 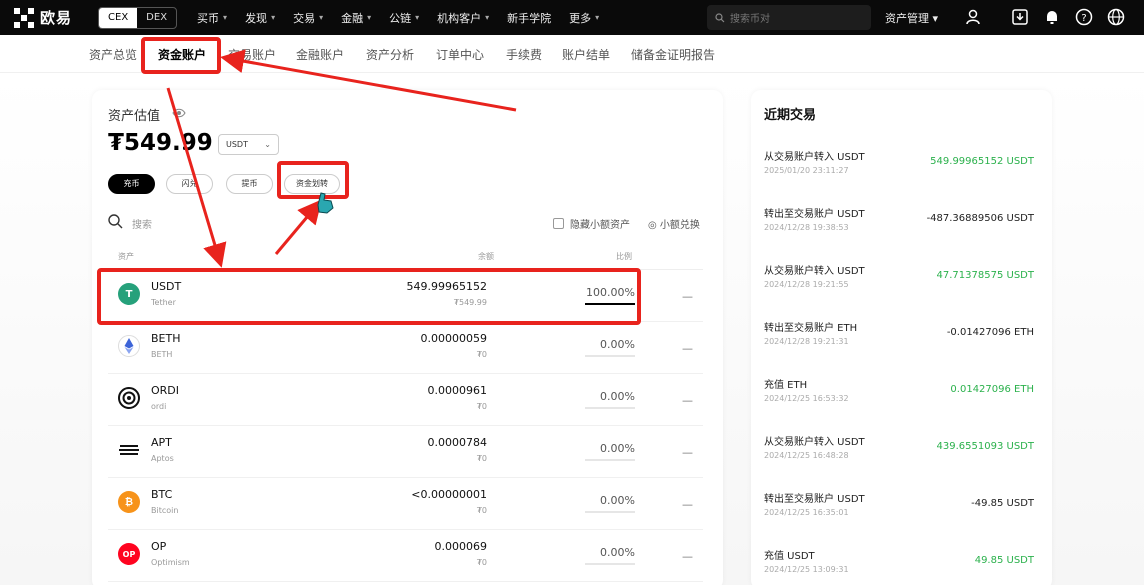 What do you see at coordinates (720, 17) in the screenshot?
I see `search-icon` at bounding box center [720, 17].